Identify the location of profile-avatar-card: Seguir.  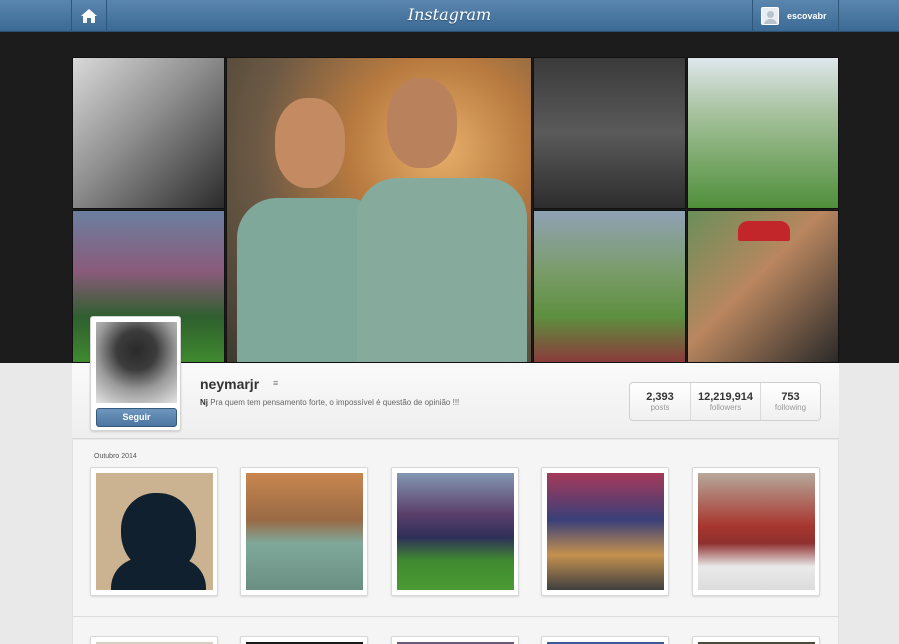
(135, 373).